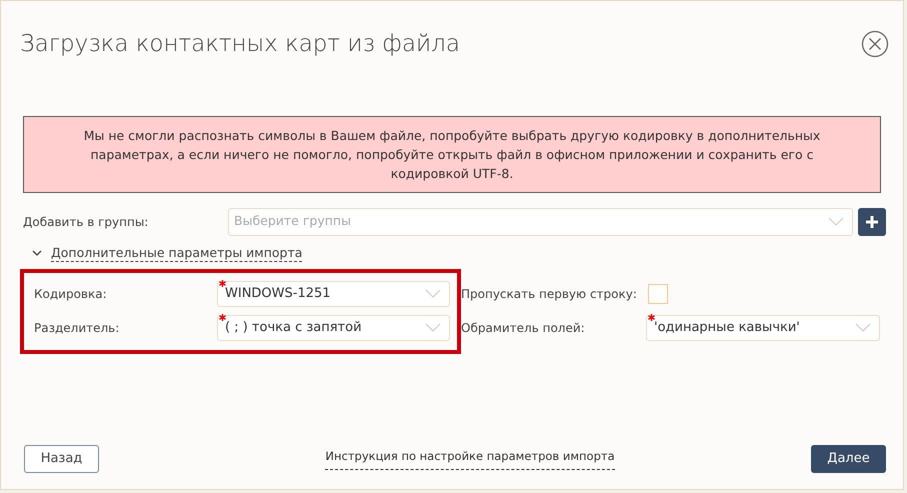 This screenshot has width=907, height=493. Describe the element at coordinates (240, 44) in the screenshot. I see `dialog-title: Загрузка контактных карт из файла` at that location.